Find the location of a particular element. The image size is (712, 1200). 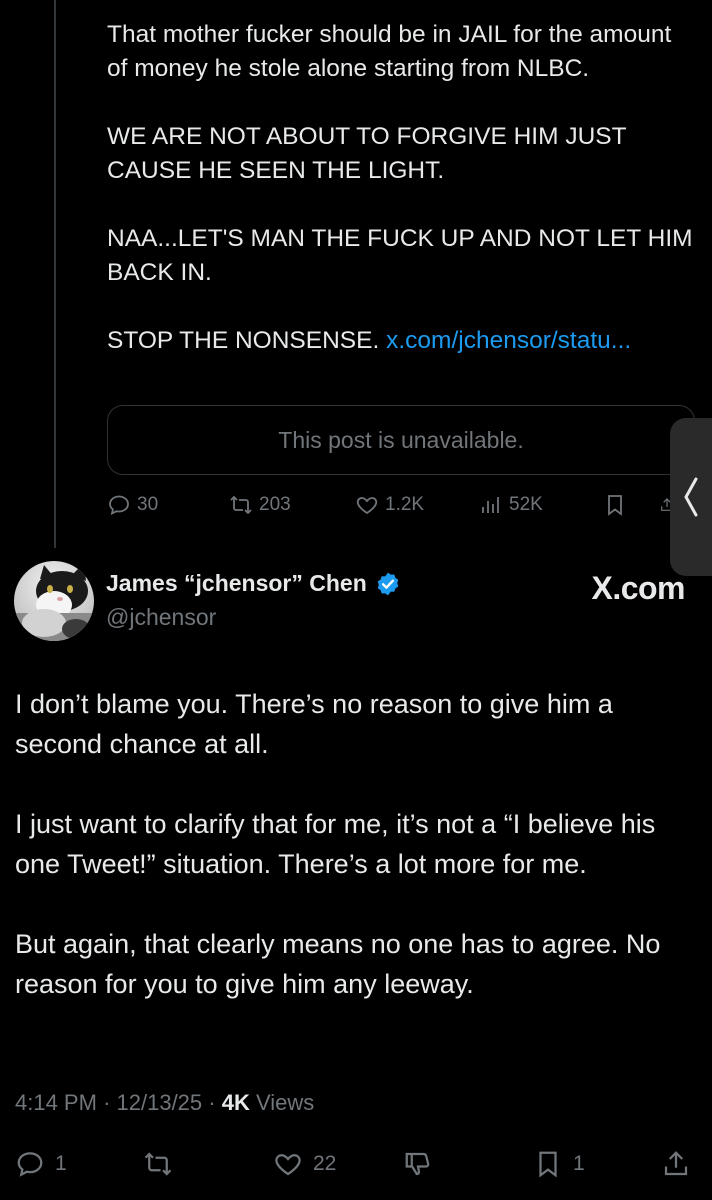

share-button is located at coordinates (676, 1164).